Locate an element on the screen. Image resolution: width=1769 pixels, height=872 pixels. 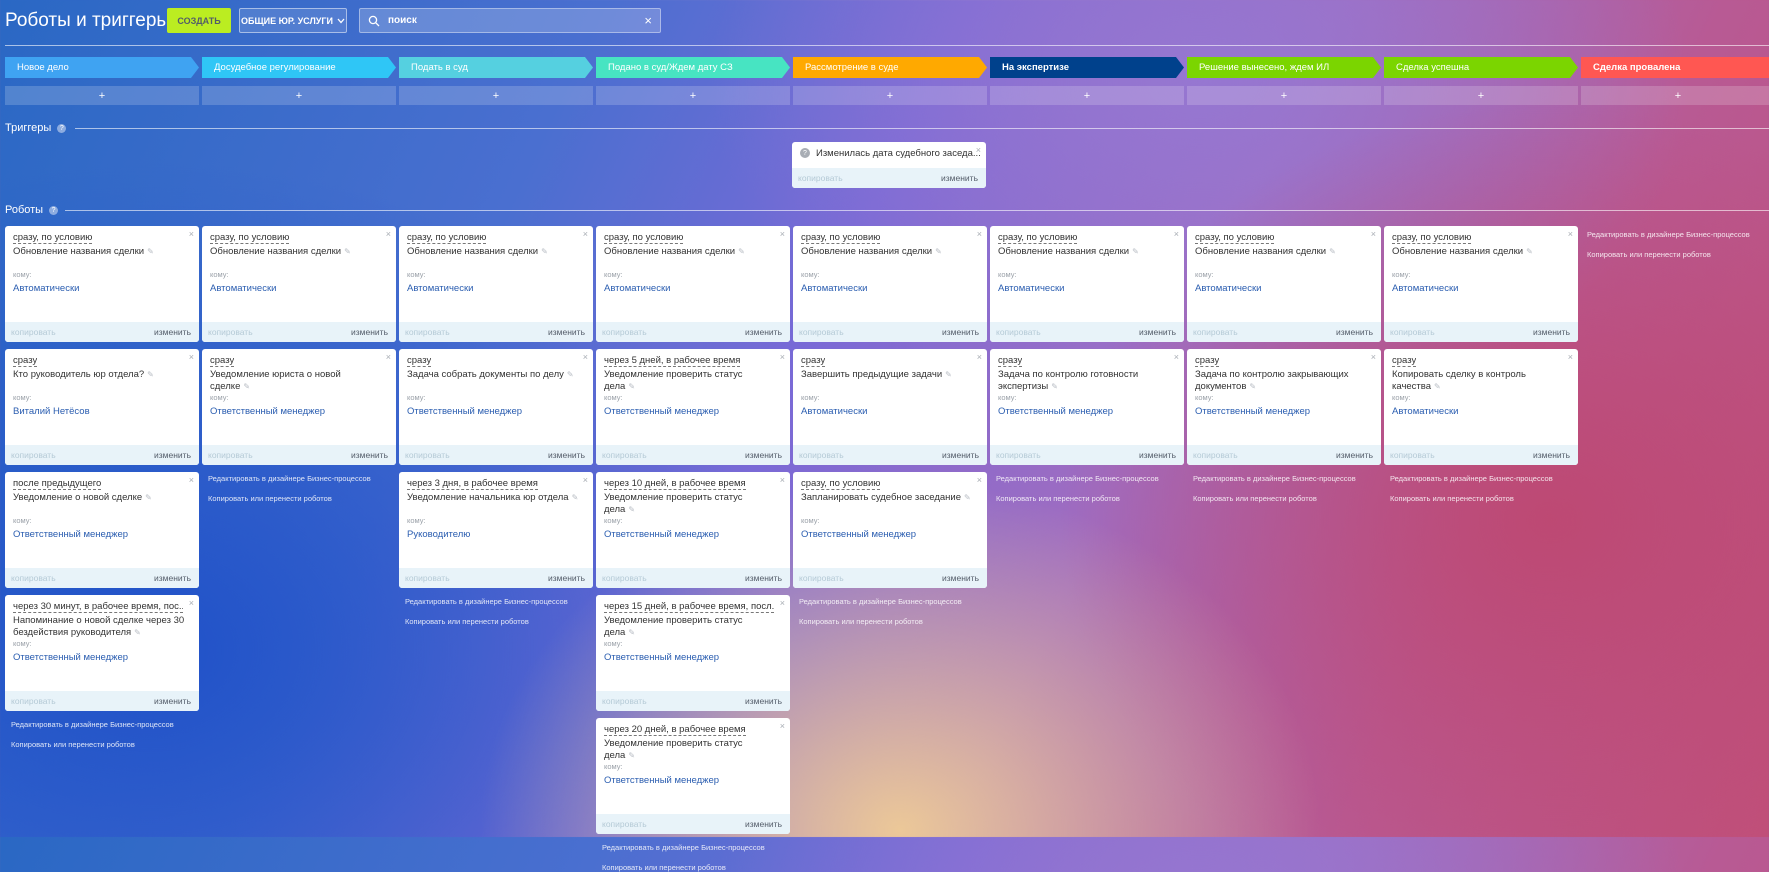
robot-delay: через 10 дней, в рабочее время is located at coordinates (675, 484).